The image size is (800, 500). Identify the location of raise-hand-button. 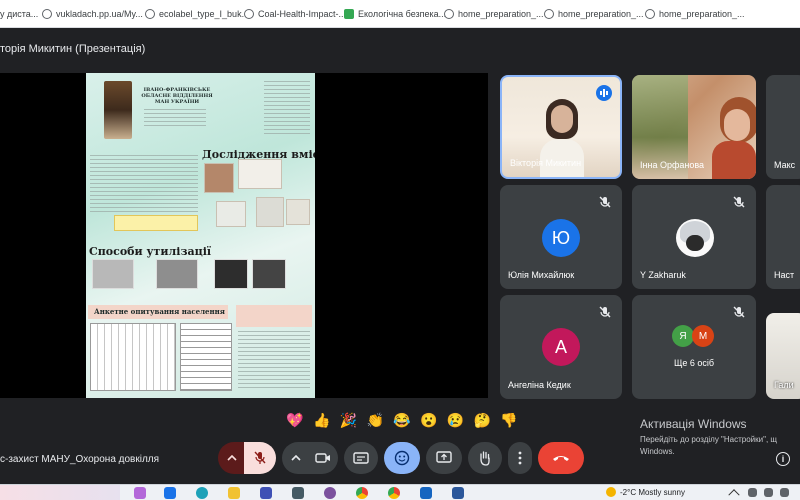
(485, 458).